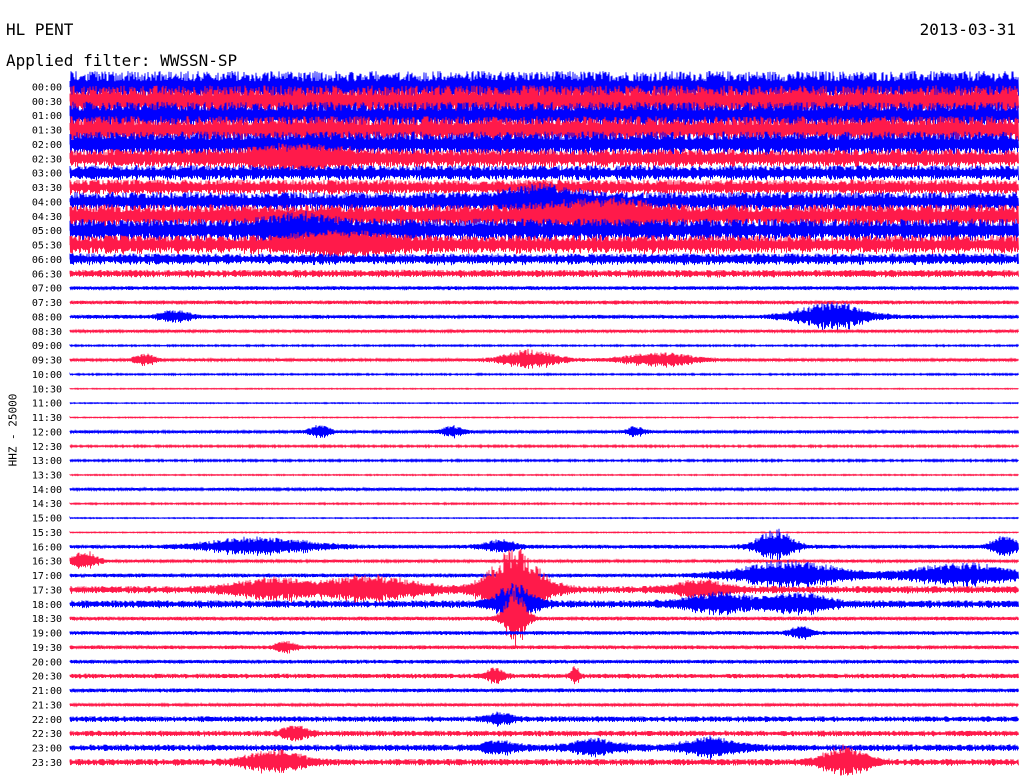 The image size is (1024, 780). Describe the element at coordinates (47, 159) in the screenshot. I see `time-label: 02:30` at that location.